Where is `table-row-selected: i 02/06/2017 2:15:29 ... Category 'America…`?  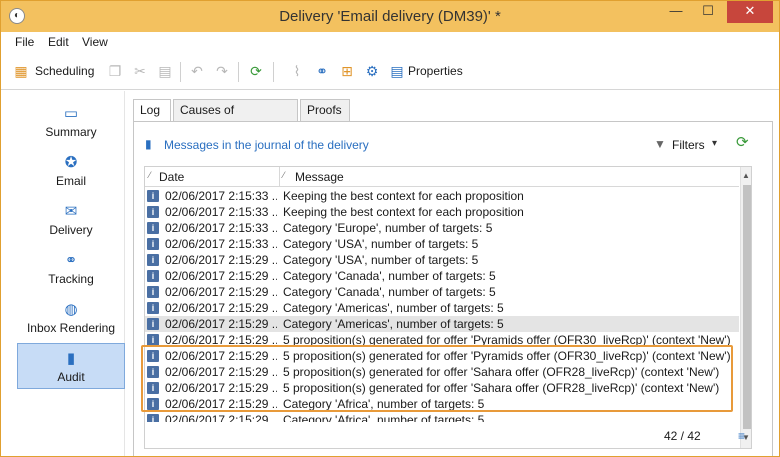 table-row-selected: i 02/06/2017 2:15:29 ... Category 'America… is located at coordinates (442, 324).